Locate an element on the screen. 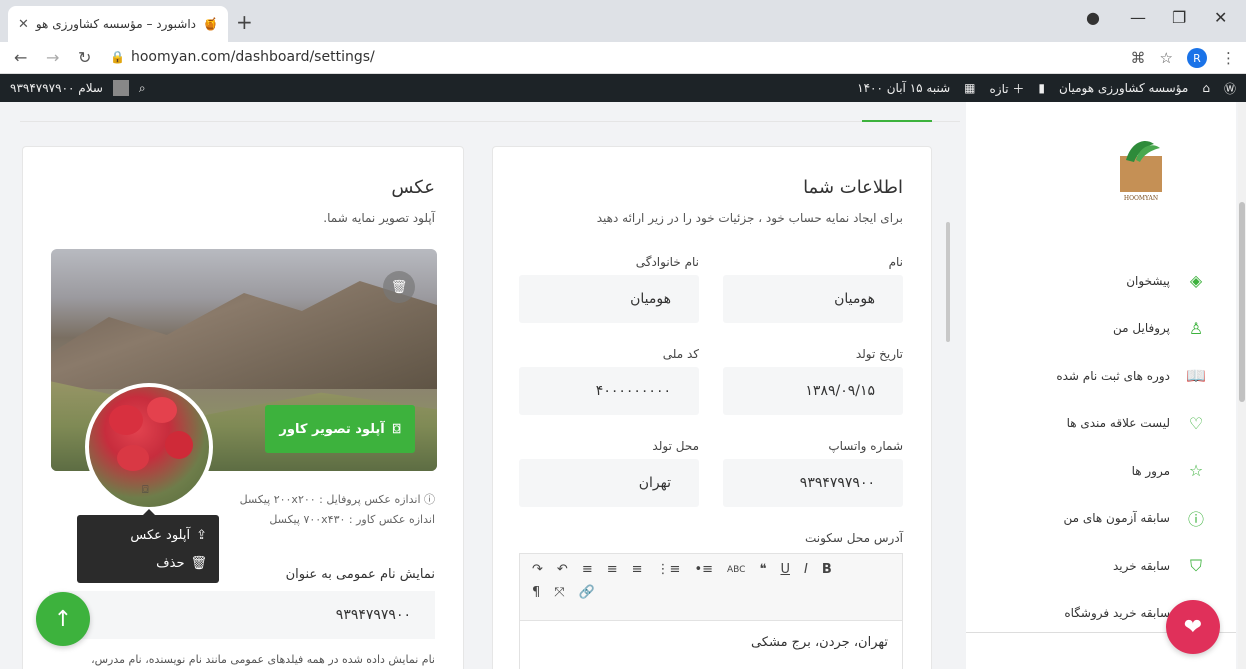 This screenshot has width=1246, height=669. wordpress-logo-icon: Ⓦ is located at coordinates (1230, 88).